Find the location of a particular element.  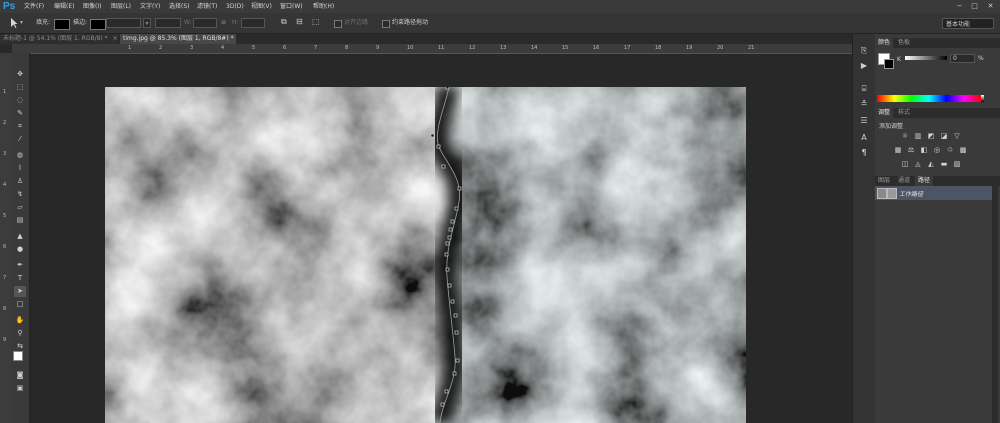

close-icon: ✕ is located at coordinates (990, 6).